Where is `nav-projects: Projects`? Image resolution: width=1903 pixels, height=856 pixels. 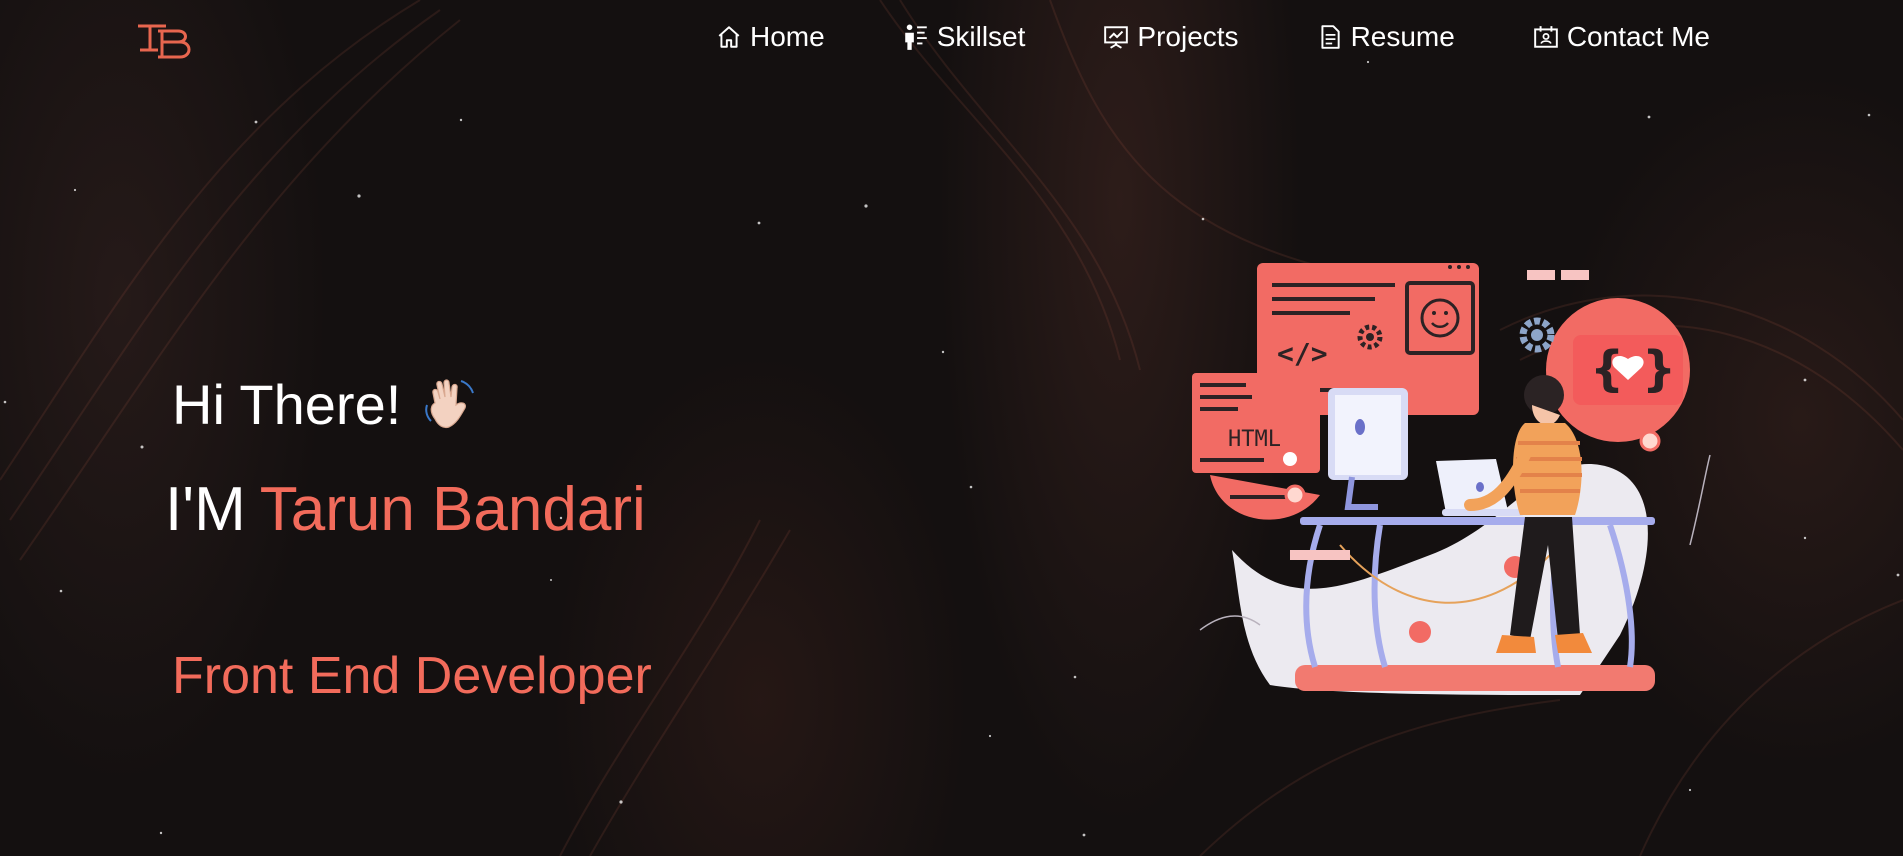
nav-projects: Projects is located at coordinates (1171, 37).